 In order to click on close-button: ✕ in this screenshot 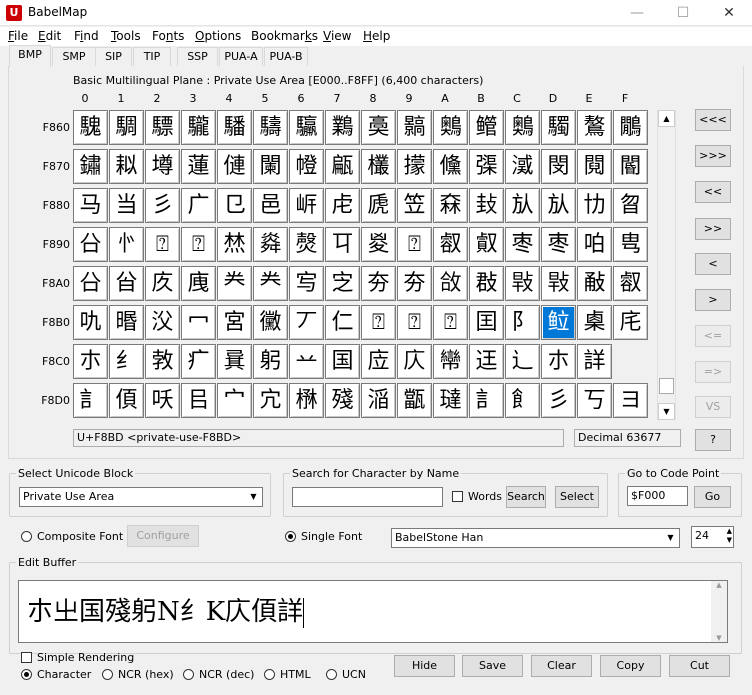, I will do `click(729, 13)`.